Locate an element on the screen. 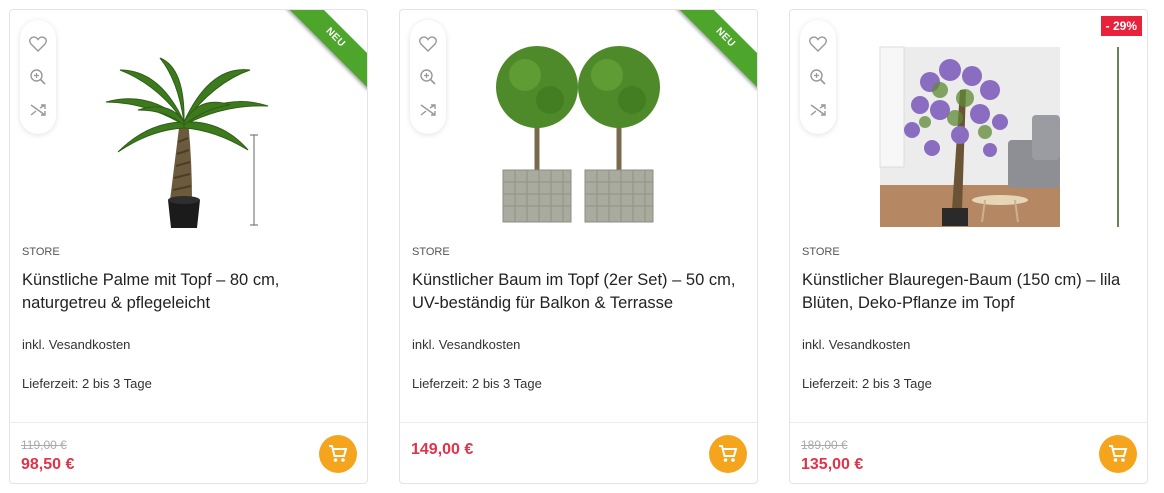  old-price: 189,00 € is located at coordinates (824, 445).